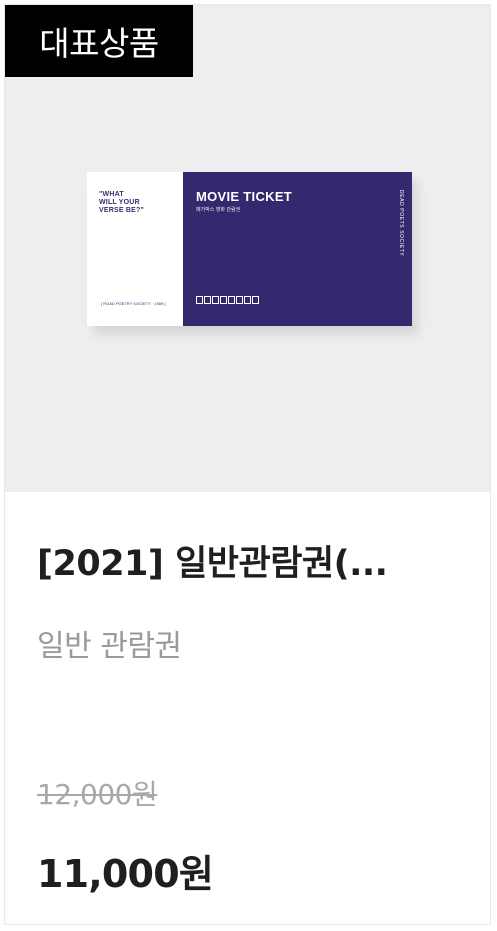 This screenshot has width=497, height=931. I want to click on product-subtitle: 일반 관람권, so click(109, 646).